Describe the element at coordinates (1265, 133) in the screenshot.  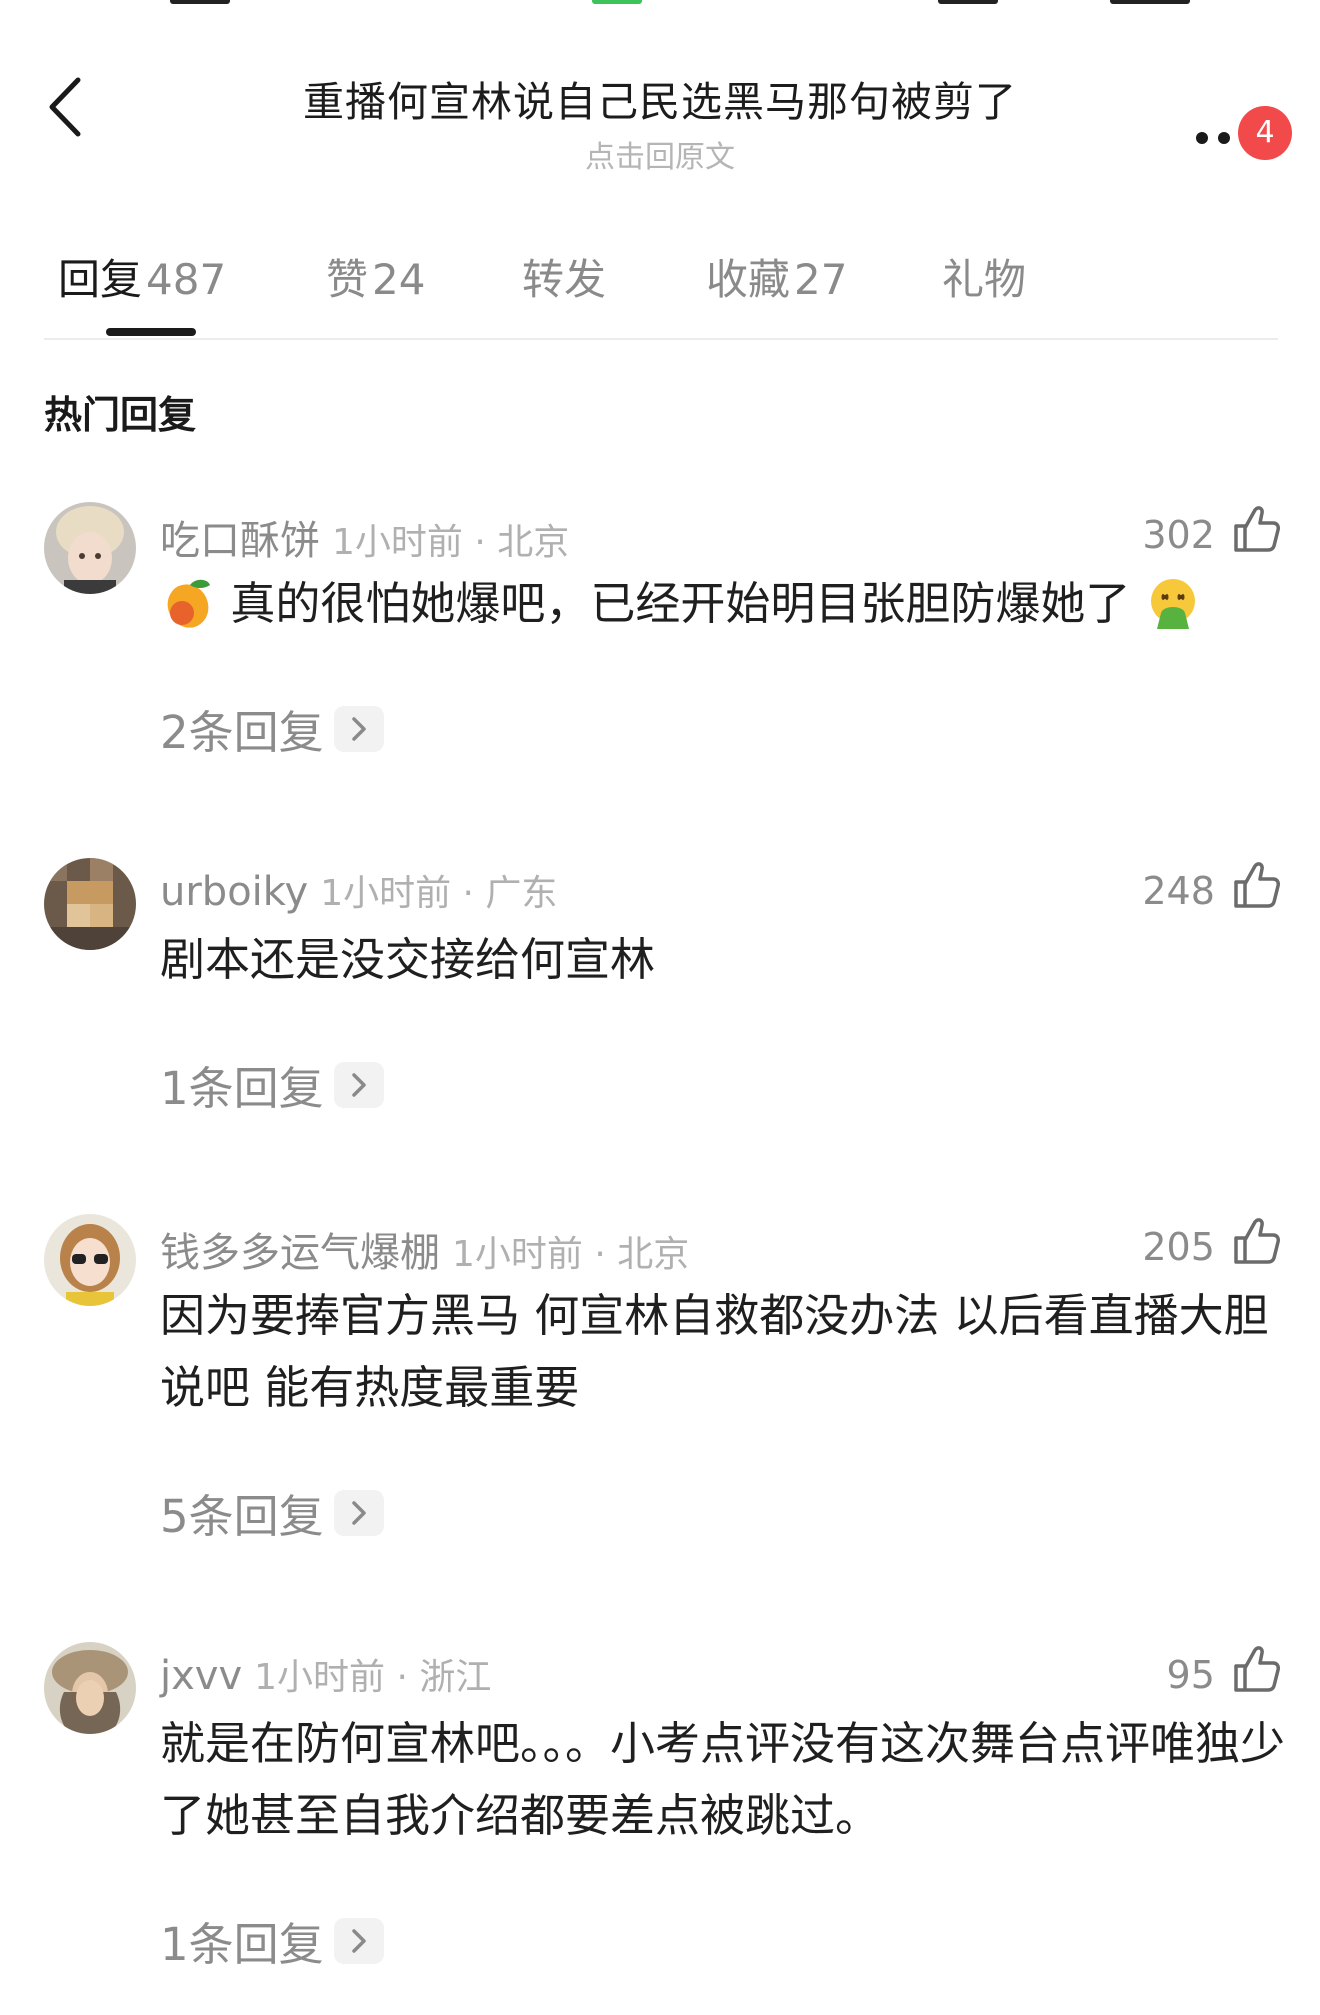
I see `notification-badge: 4` at that location.